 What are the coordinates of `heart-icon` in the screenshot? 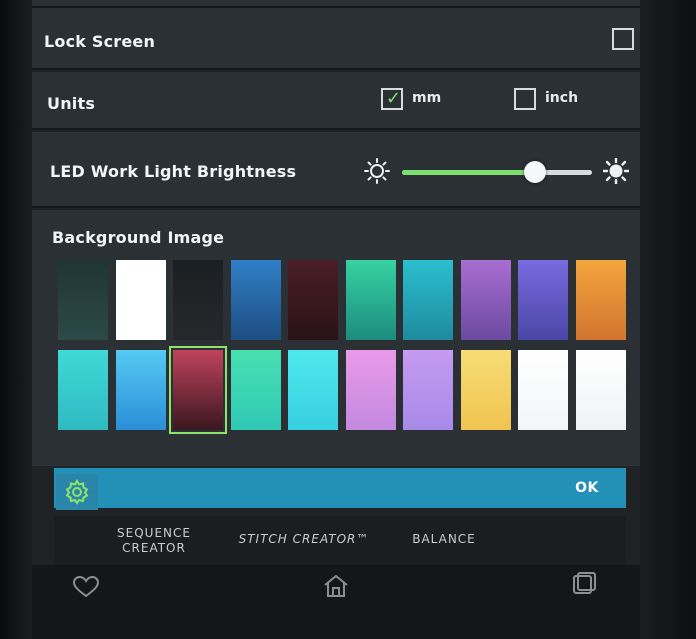 It's located at (86, 587).